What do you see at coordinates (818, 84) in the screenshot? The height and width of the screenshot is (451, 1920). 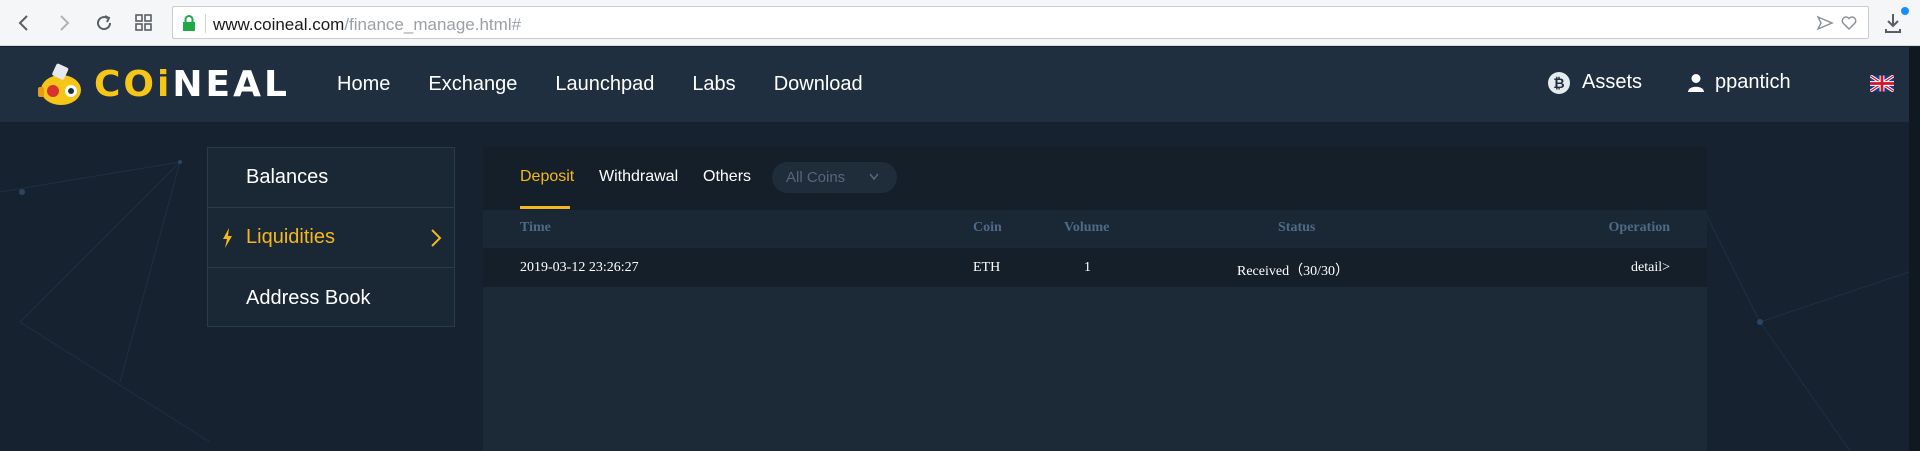 I see `nav-download: Download` at bounding box center [818, 84].